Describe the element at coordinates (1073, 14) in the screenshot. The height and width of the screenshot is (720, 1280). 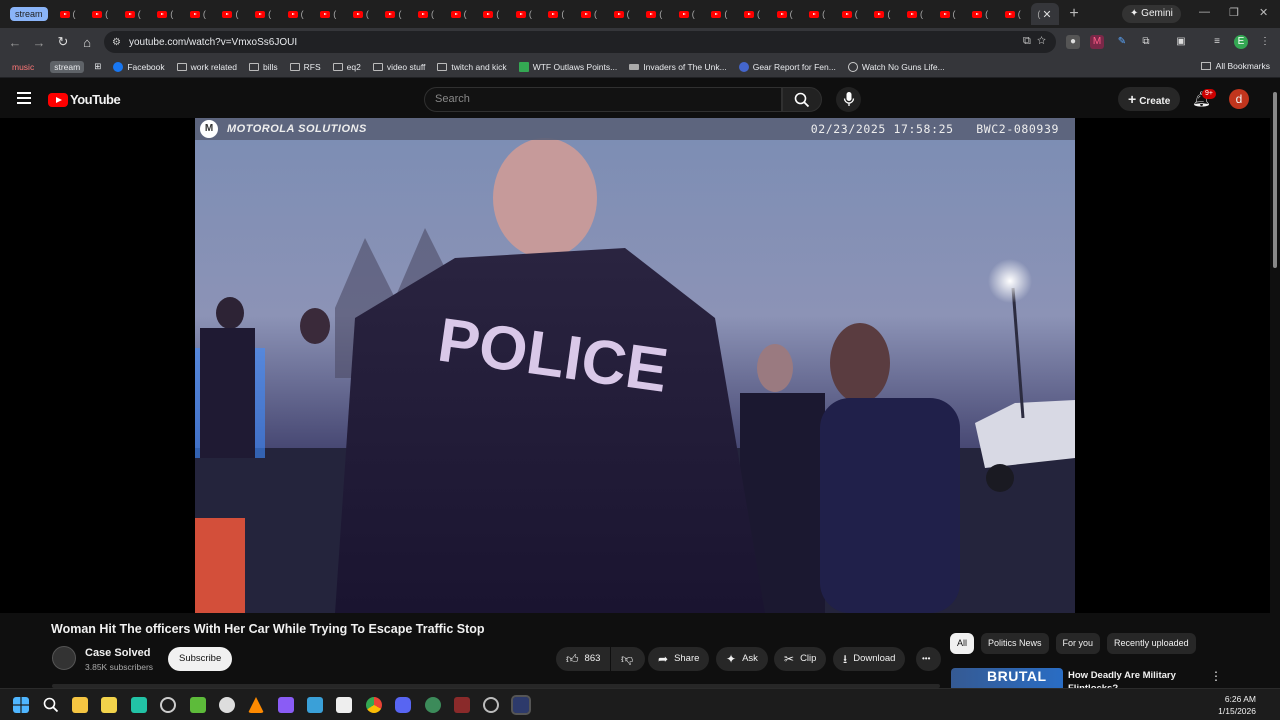
I see `new-tab-button: +` at that location.